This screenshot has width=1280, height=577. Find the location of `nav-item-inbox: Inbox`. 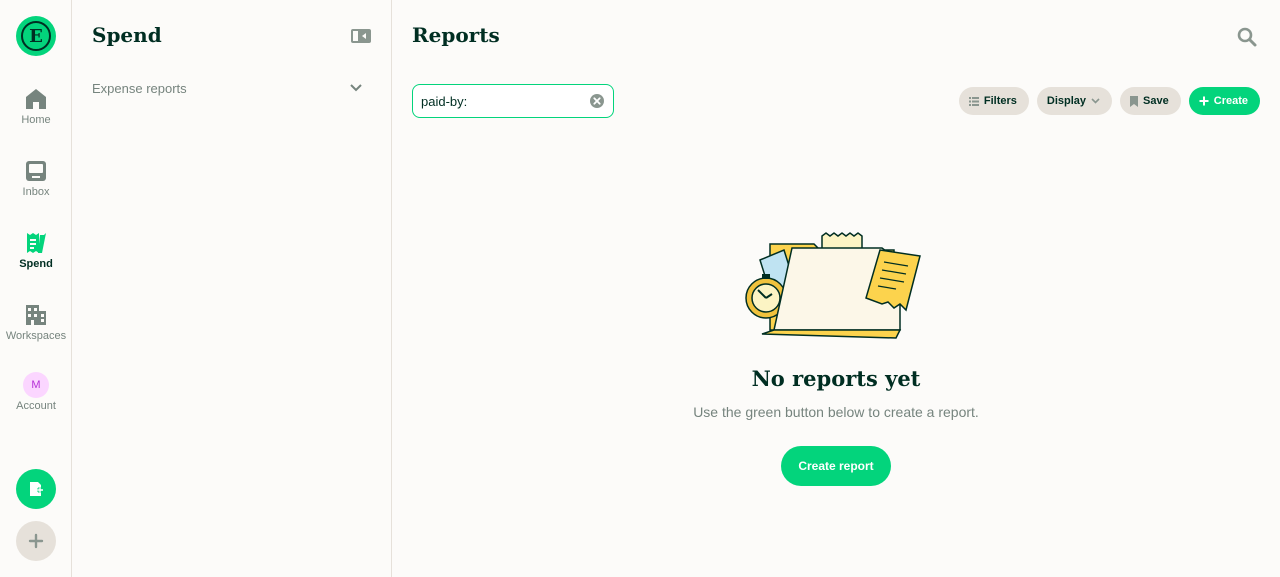

nav-item-inbox: Inbox is located at coordinates (36, 186).